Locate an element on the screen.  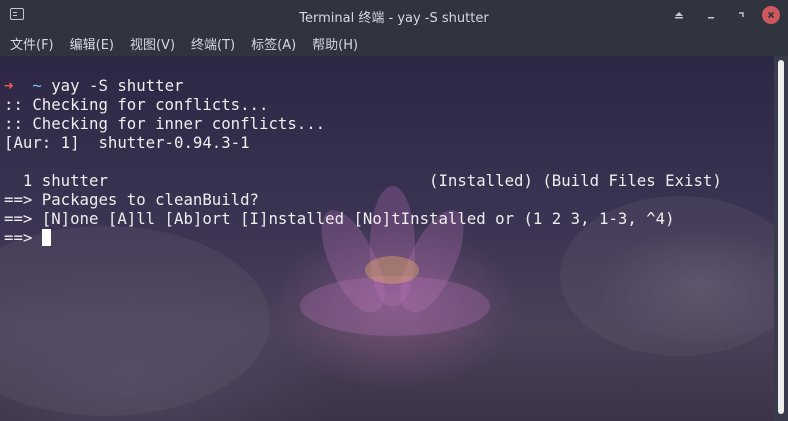
prompt-dir: ~ is located at coordinates (37, 85).